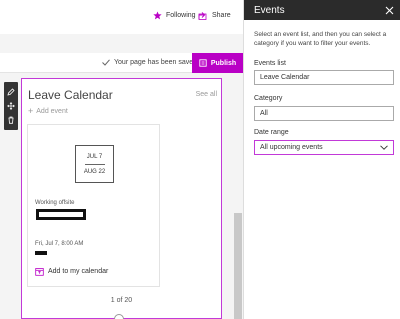  What do you see at coordinates (270, 63) in the screenshot?
I see `events-list-label: Events list` at bounding box center [270, 63].